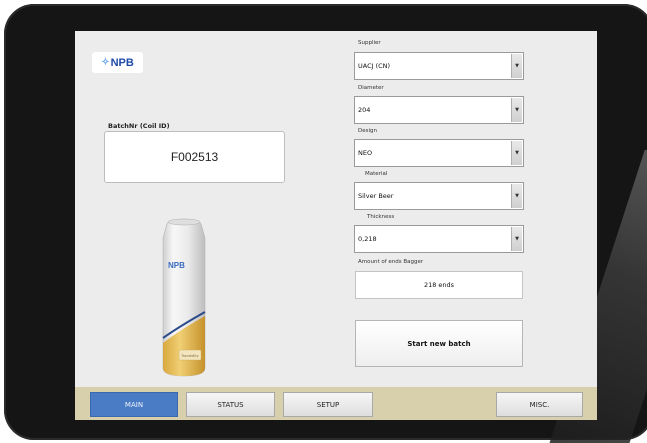 The width and height of the screenshot is (647, 443). Describe the element at coordinates (105, 62) in the screenshot. I see `logo-spark-icon: ✧` at that location.